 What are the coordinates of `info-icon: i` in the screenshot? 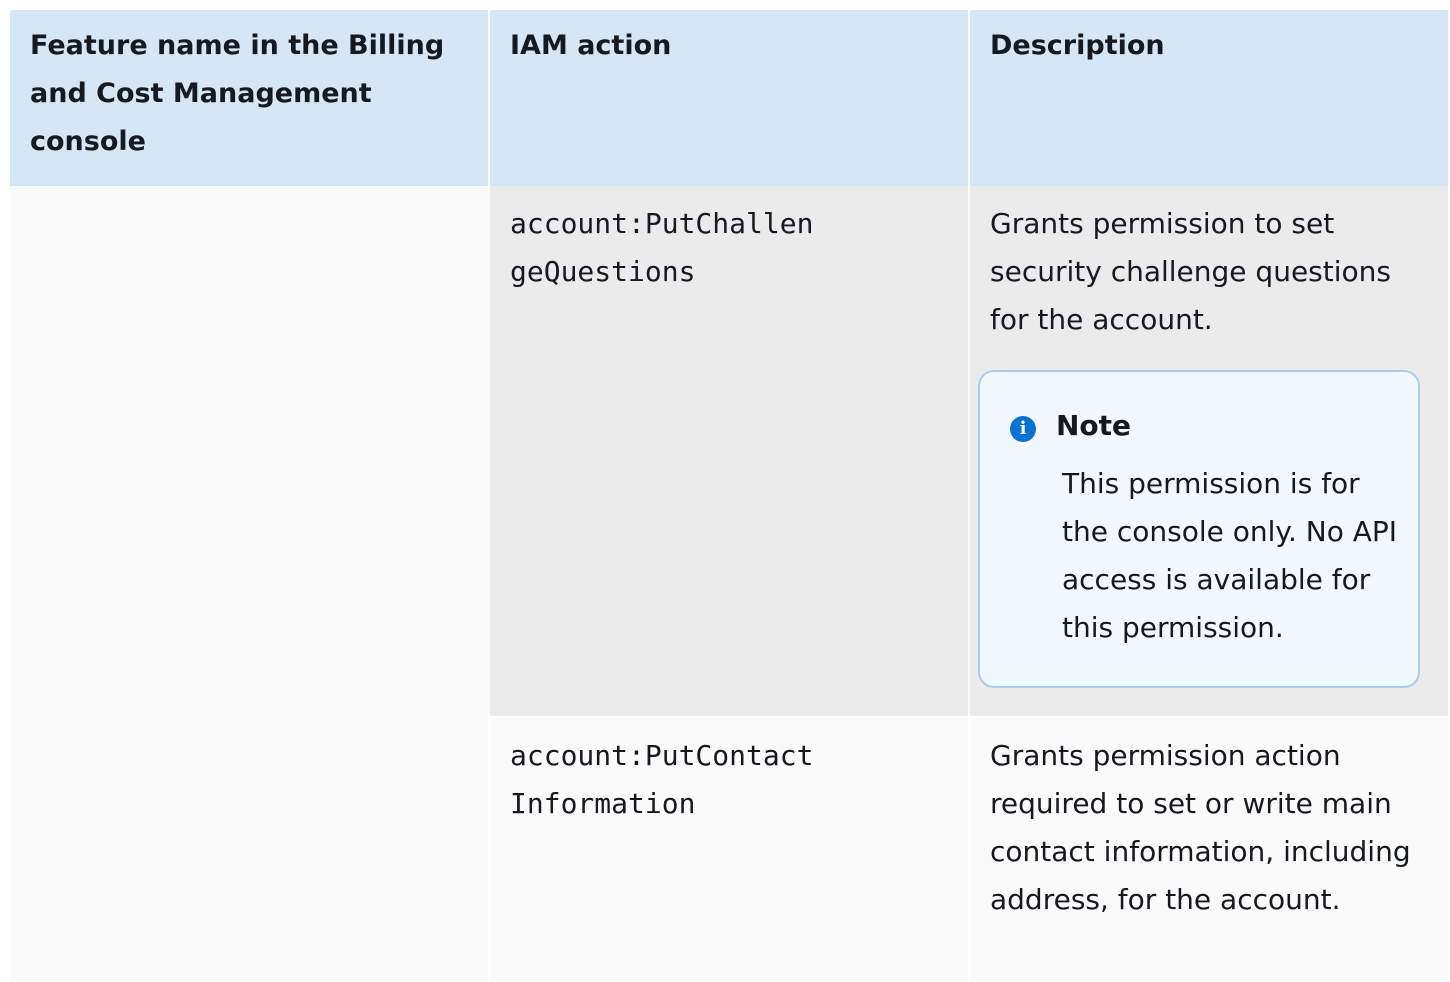 It's located at (1023, 429).